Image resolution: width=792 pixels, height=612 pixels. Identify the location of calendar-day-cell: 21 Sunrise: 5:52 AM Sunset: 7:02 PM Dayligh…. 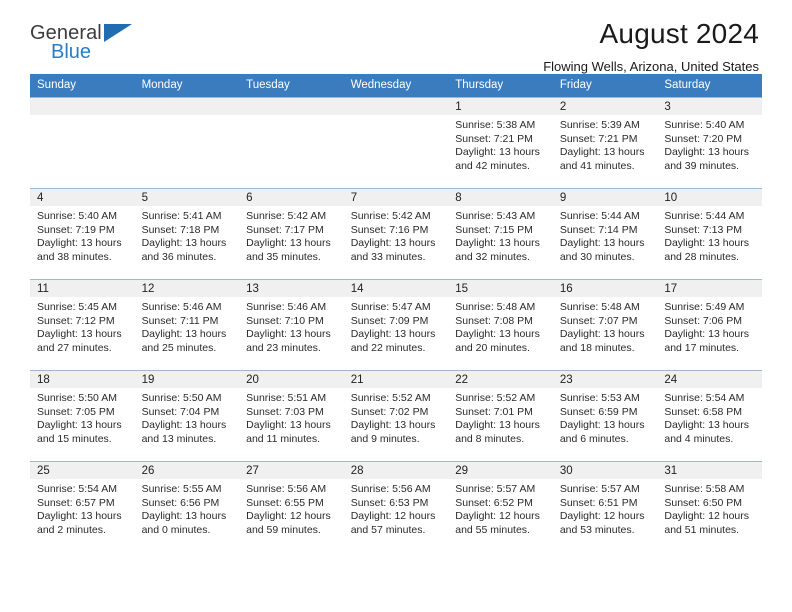
(396, 416).